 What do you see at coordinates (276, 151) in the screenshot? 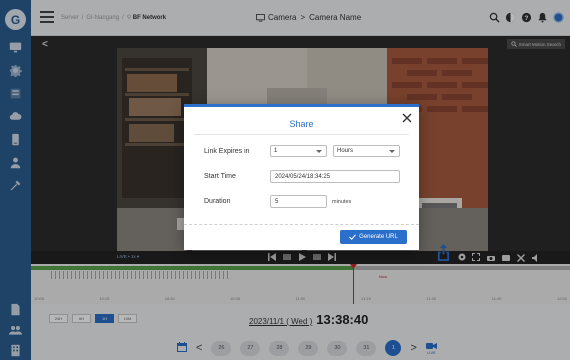
I see `link-expires-value: 1` at bounding box center [276, 151].